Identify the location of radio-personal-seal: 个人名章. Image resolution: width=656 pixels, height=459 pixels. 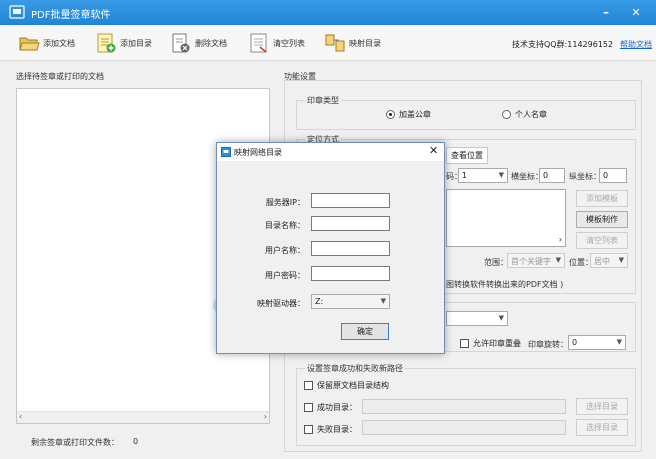
(524, 114).